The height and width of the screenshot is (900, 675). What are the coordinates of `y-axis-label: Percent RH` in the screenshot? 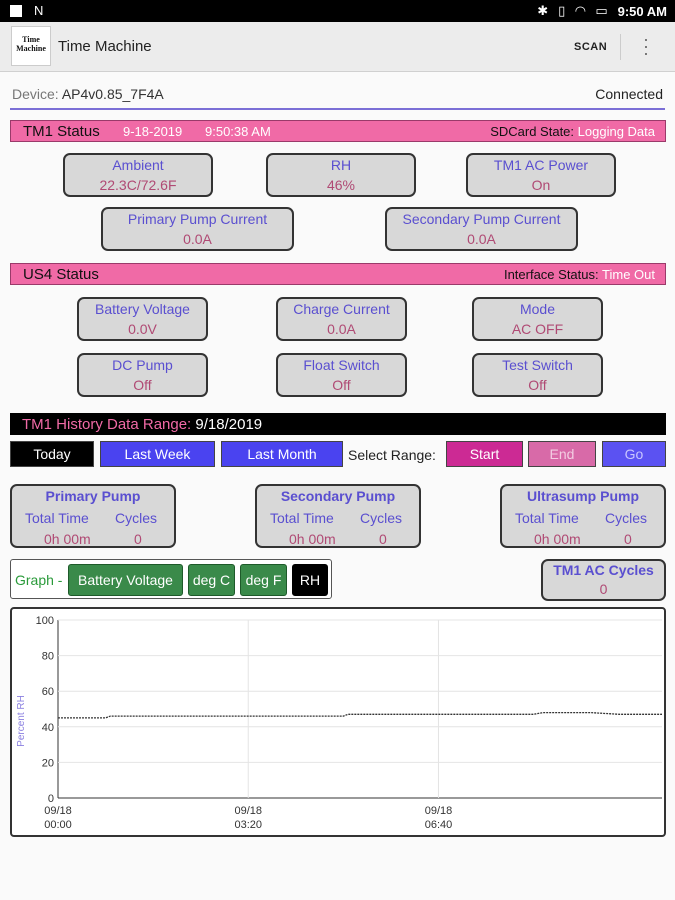 It's located at (21, 721).